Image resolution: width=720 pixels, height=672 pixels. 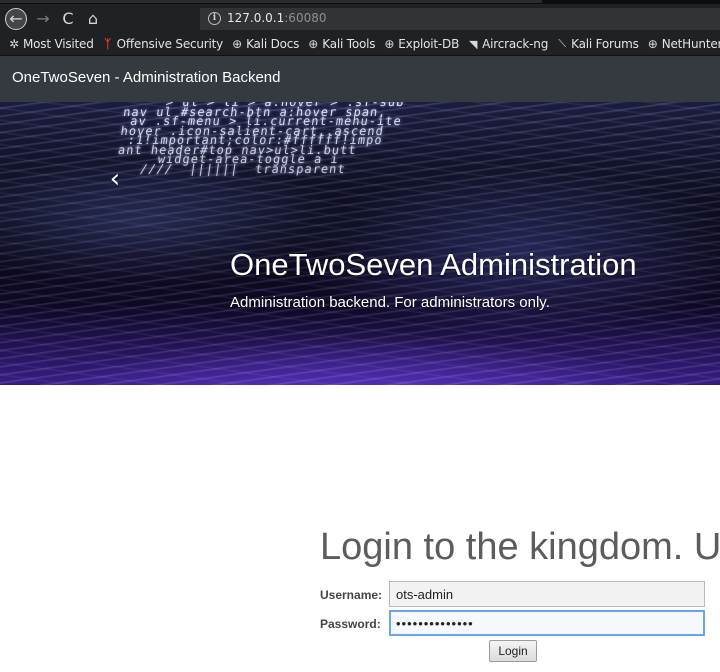 I want to click on bookmark-label: Exploit-DB, so click(x=429, y=44).